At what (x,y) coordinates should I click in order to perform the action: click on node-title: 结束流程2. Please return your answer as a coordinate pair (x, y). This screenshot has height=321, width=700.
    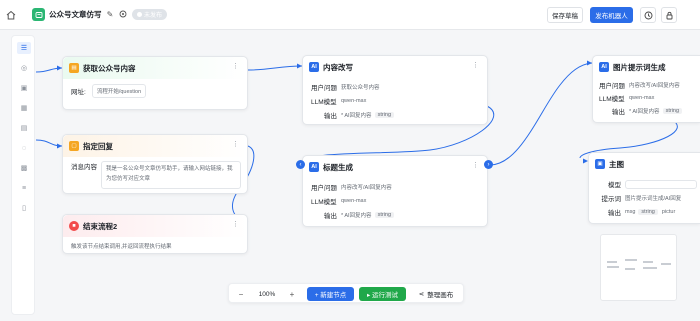
    Looking at the image, I should click on (100, 226).